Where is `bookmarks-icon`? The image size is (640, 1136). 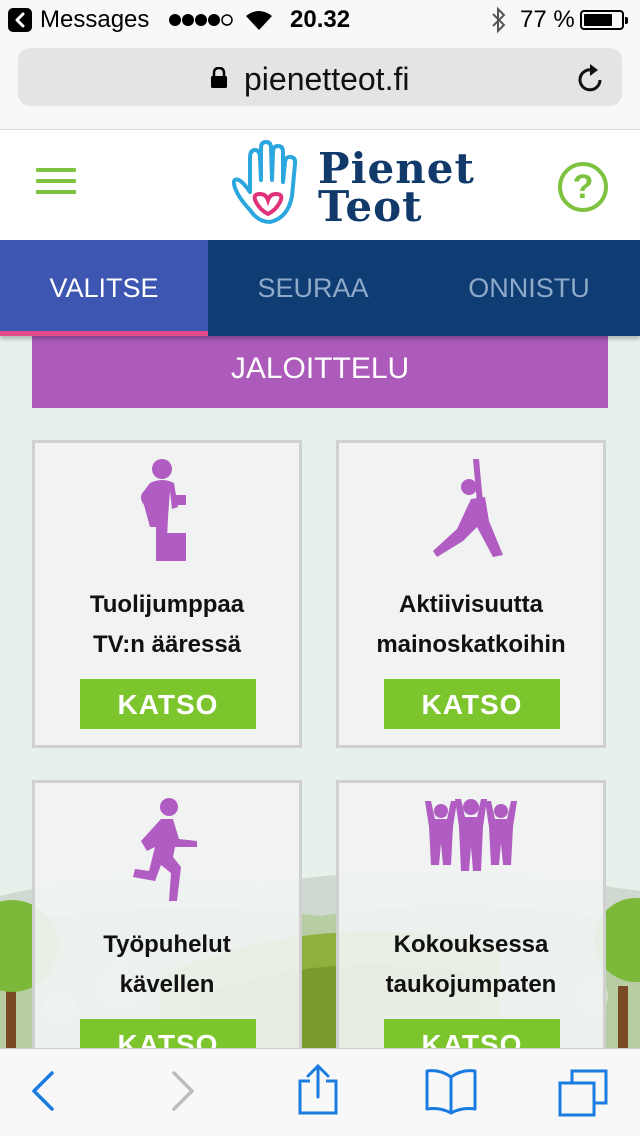
bookmarks-icon is located at coordinates (451, 1093).